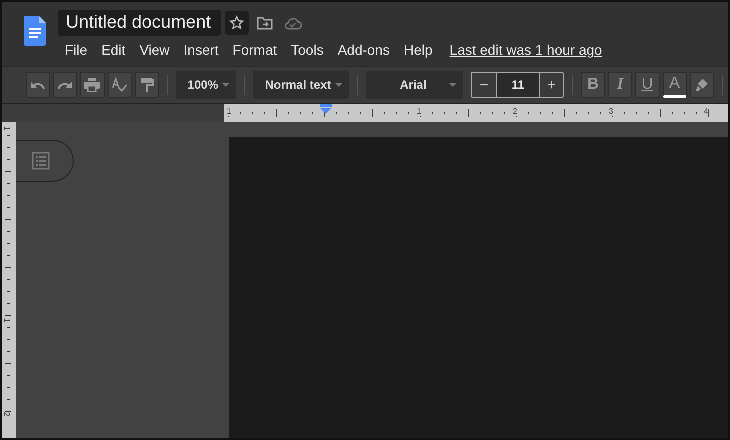  I want to click on paint-format-button, so click(146, 85).